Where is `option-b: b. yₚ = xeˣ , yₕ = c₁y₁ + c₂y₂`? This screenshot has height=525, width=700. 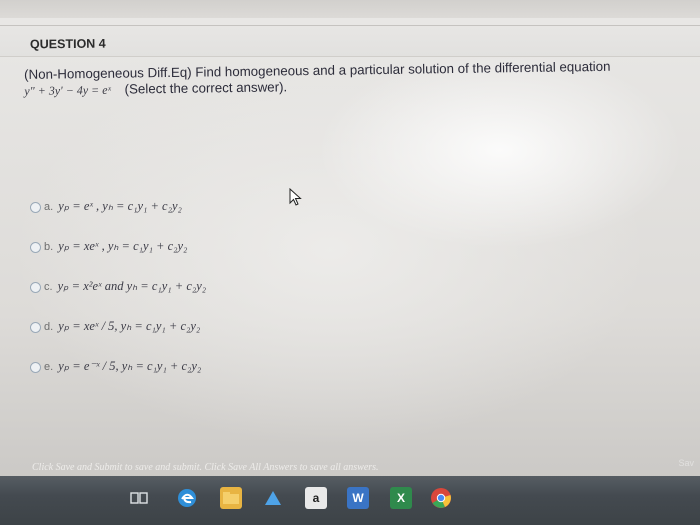 option-b: b. yₚ = xeˣ , yₕ = c₁y₁ + c₂y₂ is located at coordinates (108, 248).